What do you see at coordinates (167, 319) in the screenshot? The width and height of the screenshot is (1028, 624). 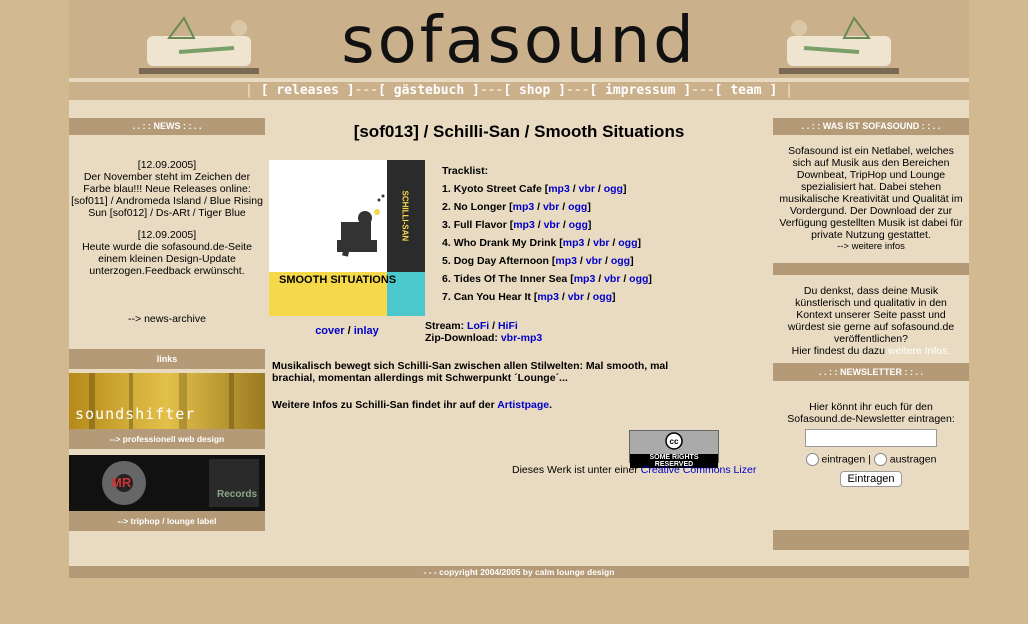 I see `news-archive-link: --> news-archive` at bounding box center [167, 319].